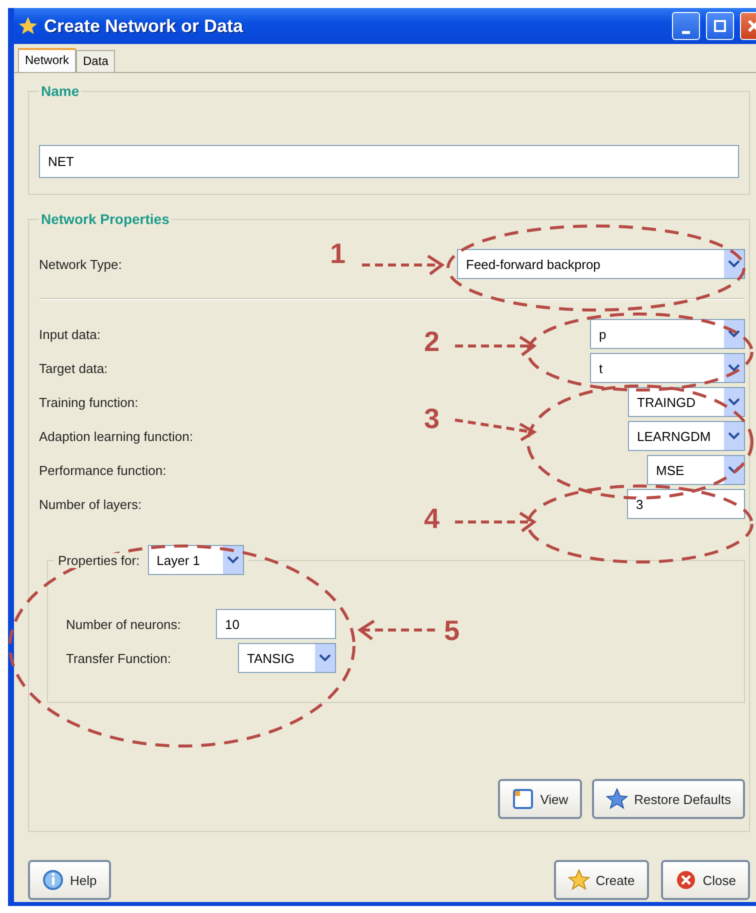 The width and height of the screenshot is (756, 913). Describe the element at coordinates (667, 368) in the screenshot. I see `dropdown: t` at that location.